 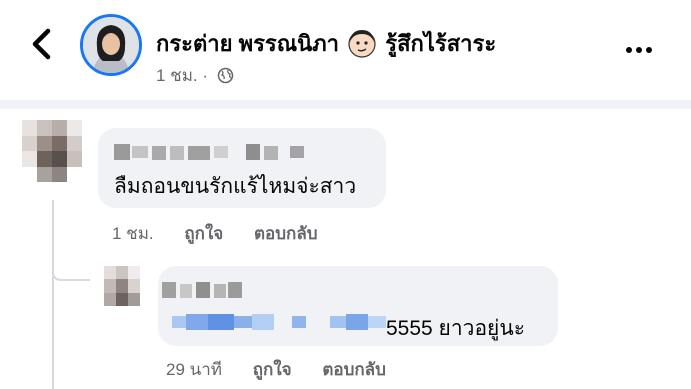 What do you see at coordinates (71, 269) in the screenshot?
I see `thread-connector` at bounding box center [71, 269].